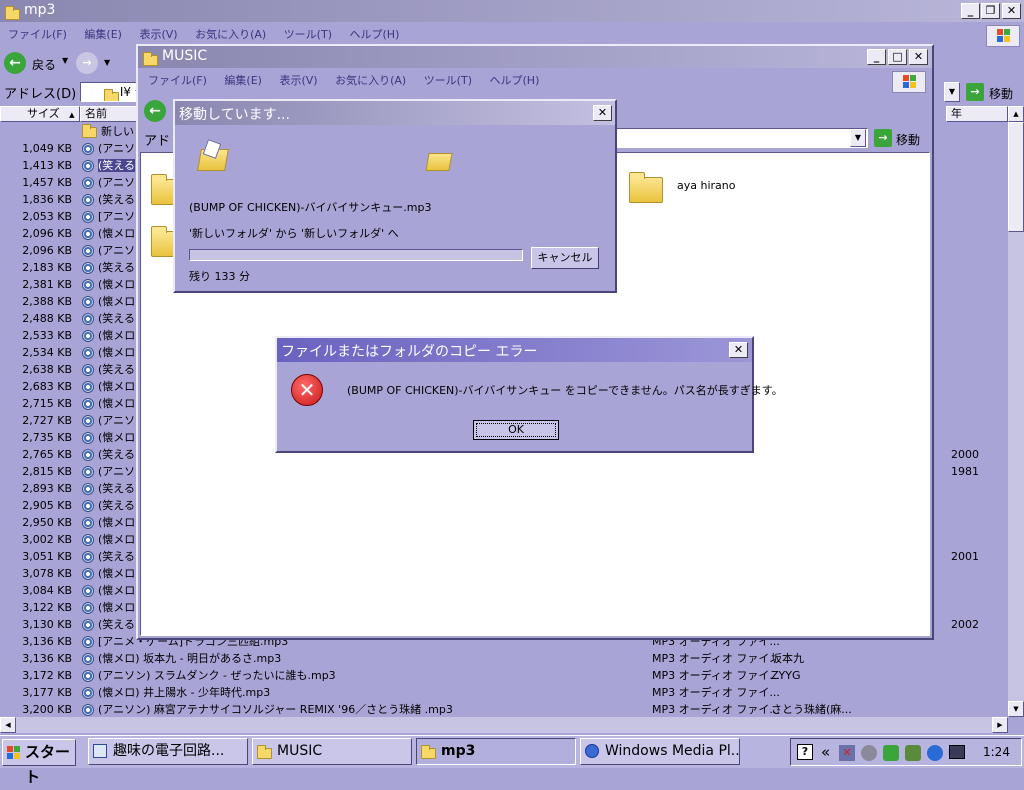 This screenshot has width=1024, height=790. Describe the element at coordinates (952, 92) in the screenshot. I see `address-dropdown-button: ▼` at that location.